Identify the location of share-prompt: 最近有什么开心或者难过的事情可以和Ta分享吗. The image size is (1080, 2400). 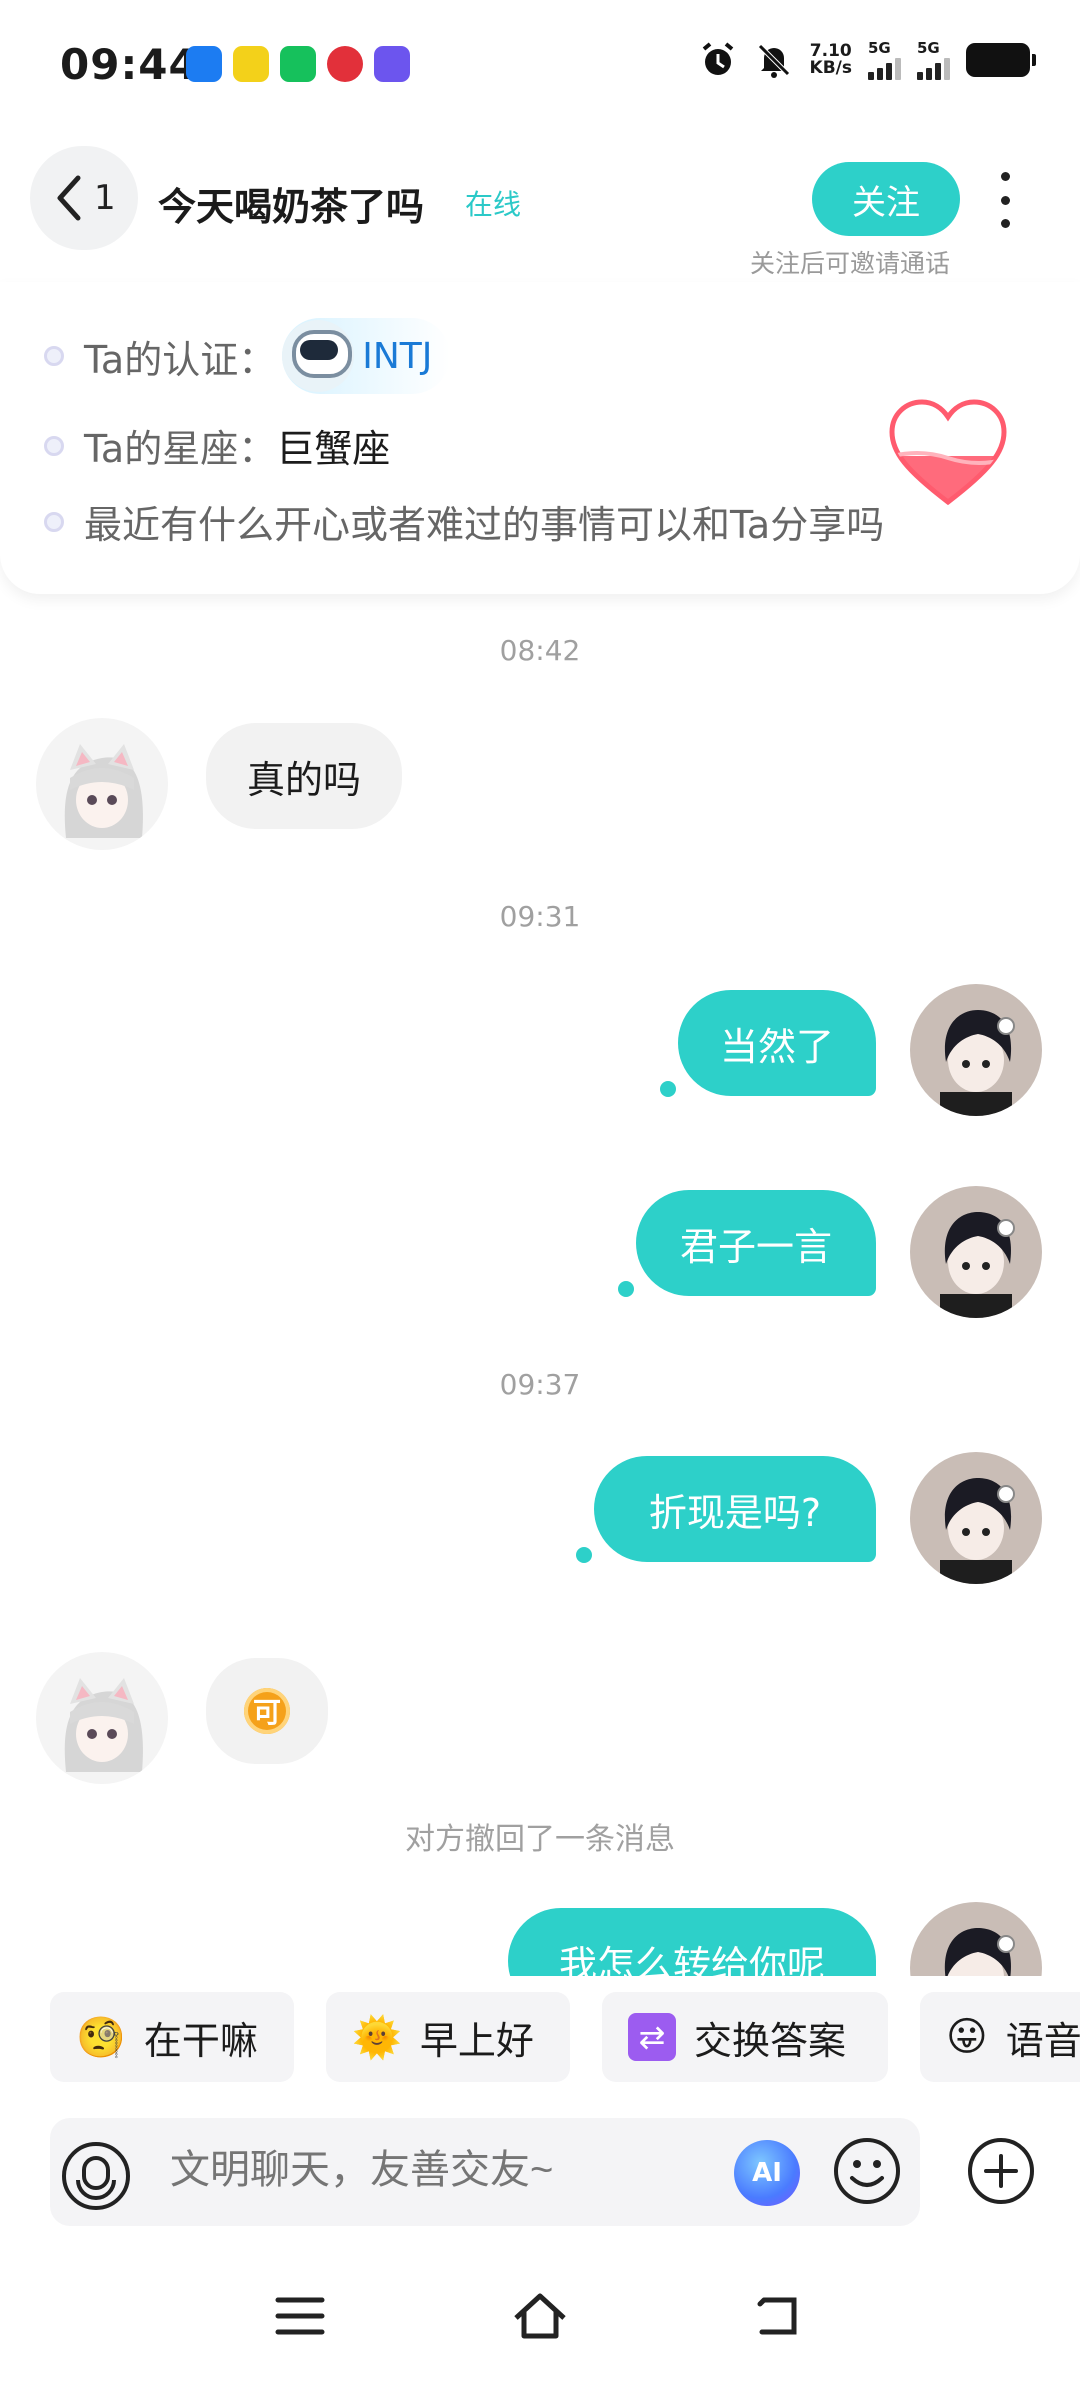
(484, 525).